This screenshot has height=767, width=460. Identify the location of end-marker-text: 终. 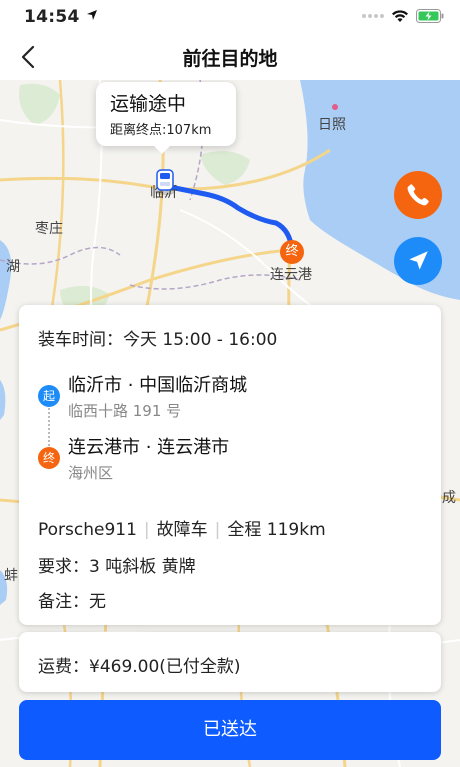
(292, 251).